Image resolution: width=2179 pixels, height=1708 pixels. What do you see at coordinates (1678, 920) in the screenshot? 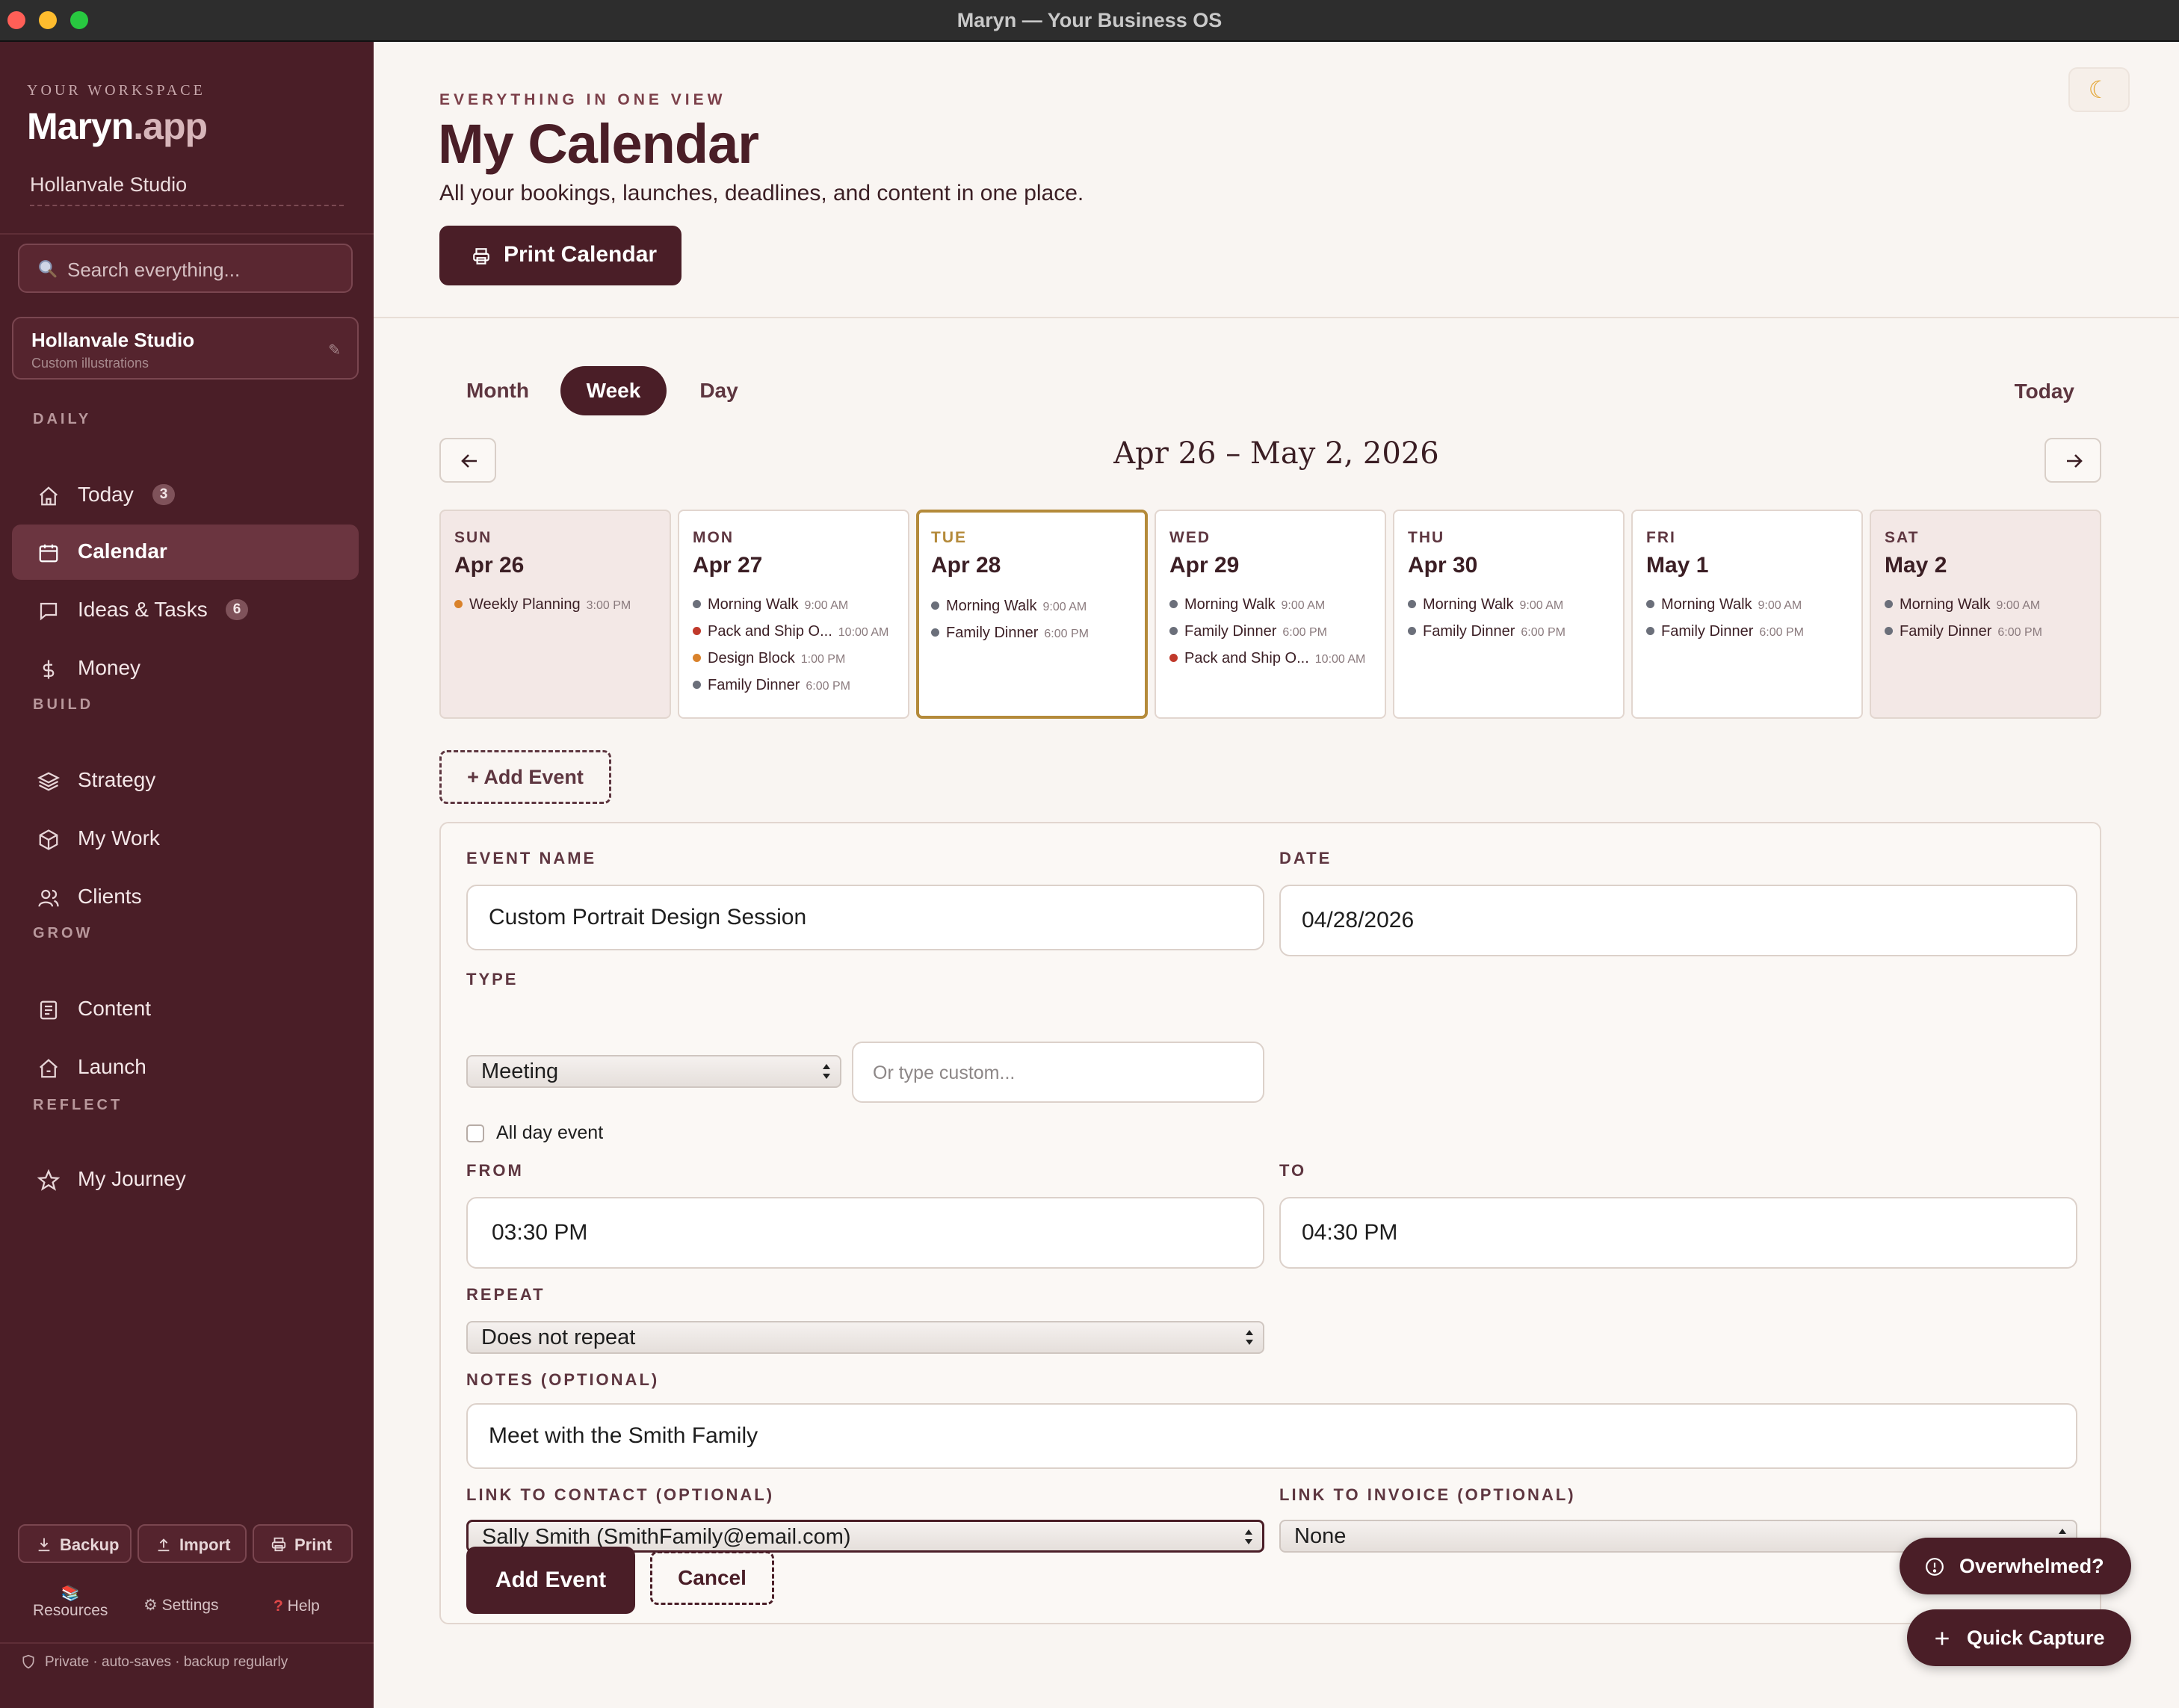
I see `date-field: 04/28/2026` at bounding box center [1678, 920].